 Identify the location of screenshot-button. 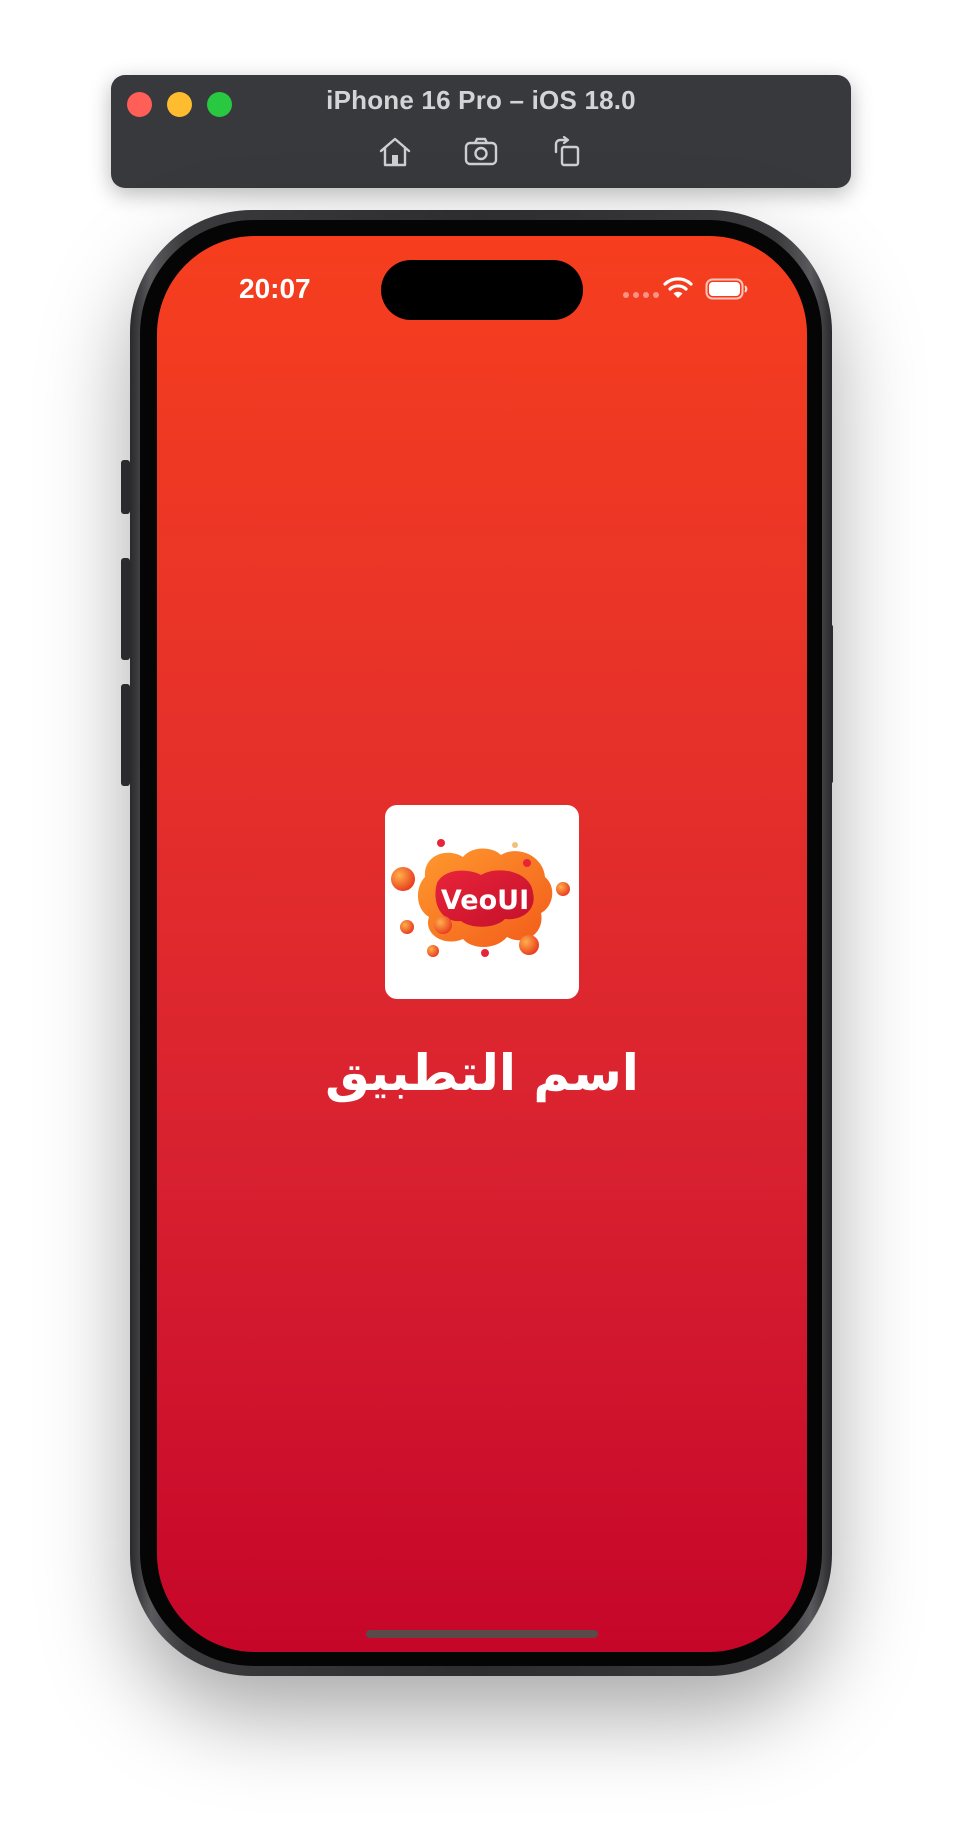
(481, 152).